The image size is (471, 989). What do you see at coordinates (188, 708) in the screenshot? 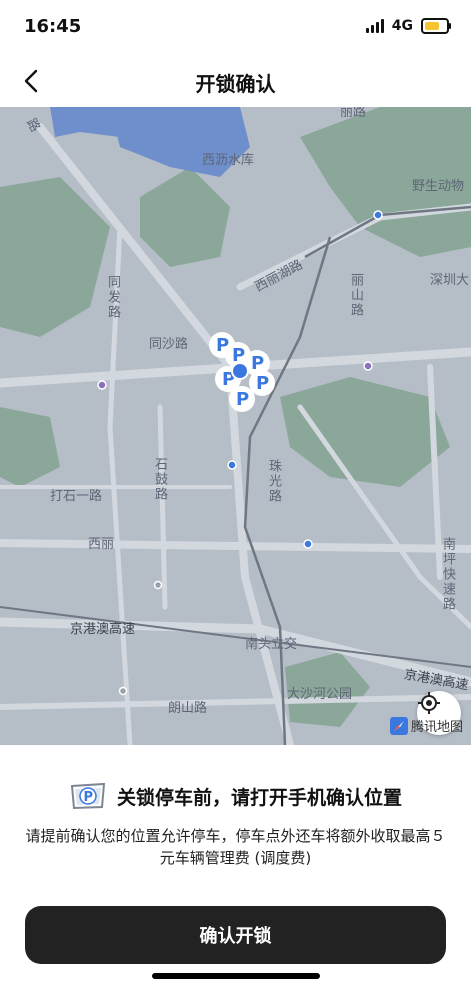
I see `map-label-langshan-road: 朗山路` at bounding box center [188, 708].